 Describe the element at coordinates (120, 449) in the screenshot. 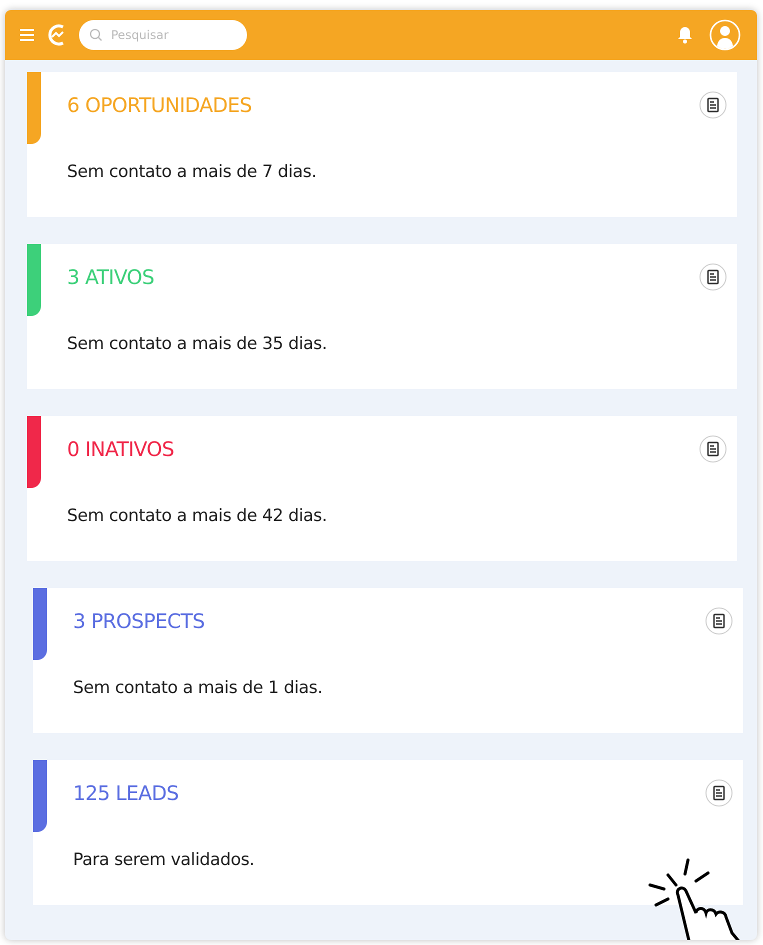

I see `card-title: 0 INATIVOS` at that location.